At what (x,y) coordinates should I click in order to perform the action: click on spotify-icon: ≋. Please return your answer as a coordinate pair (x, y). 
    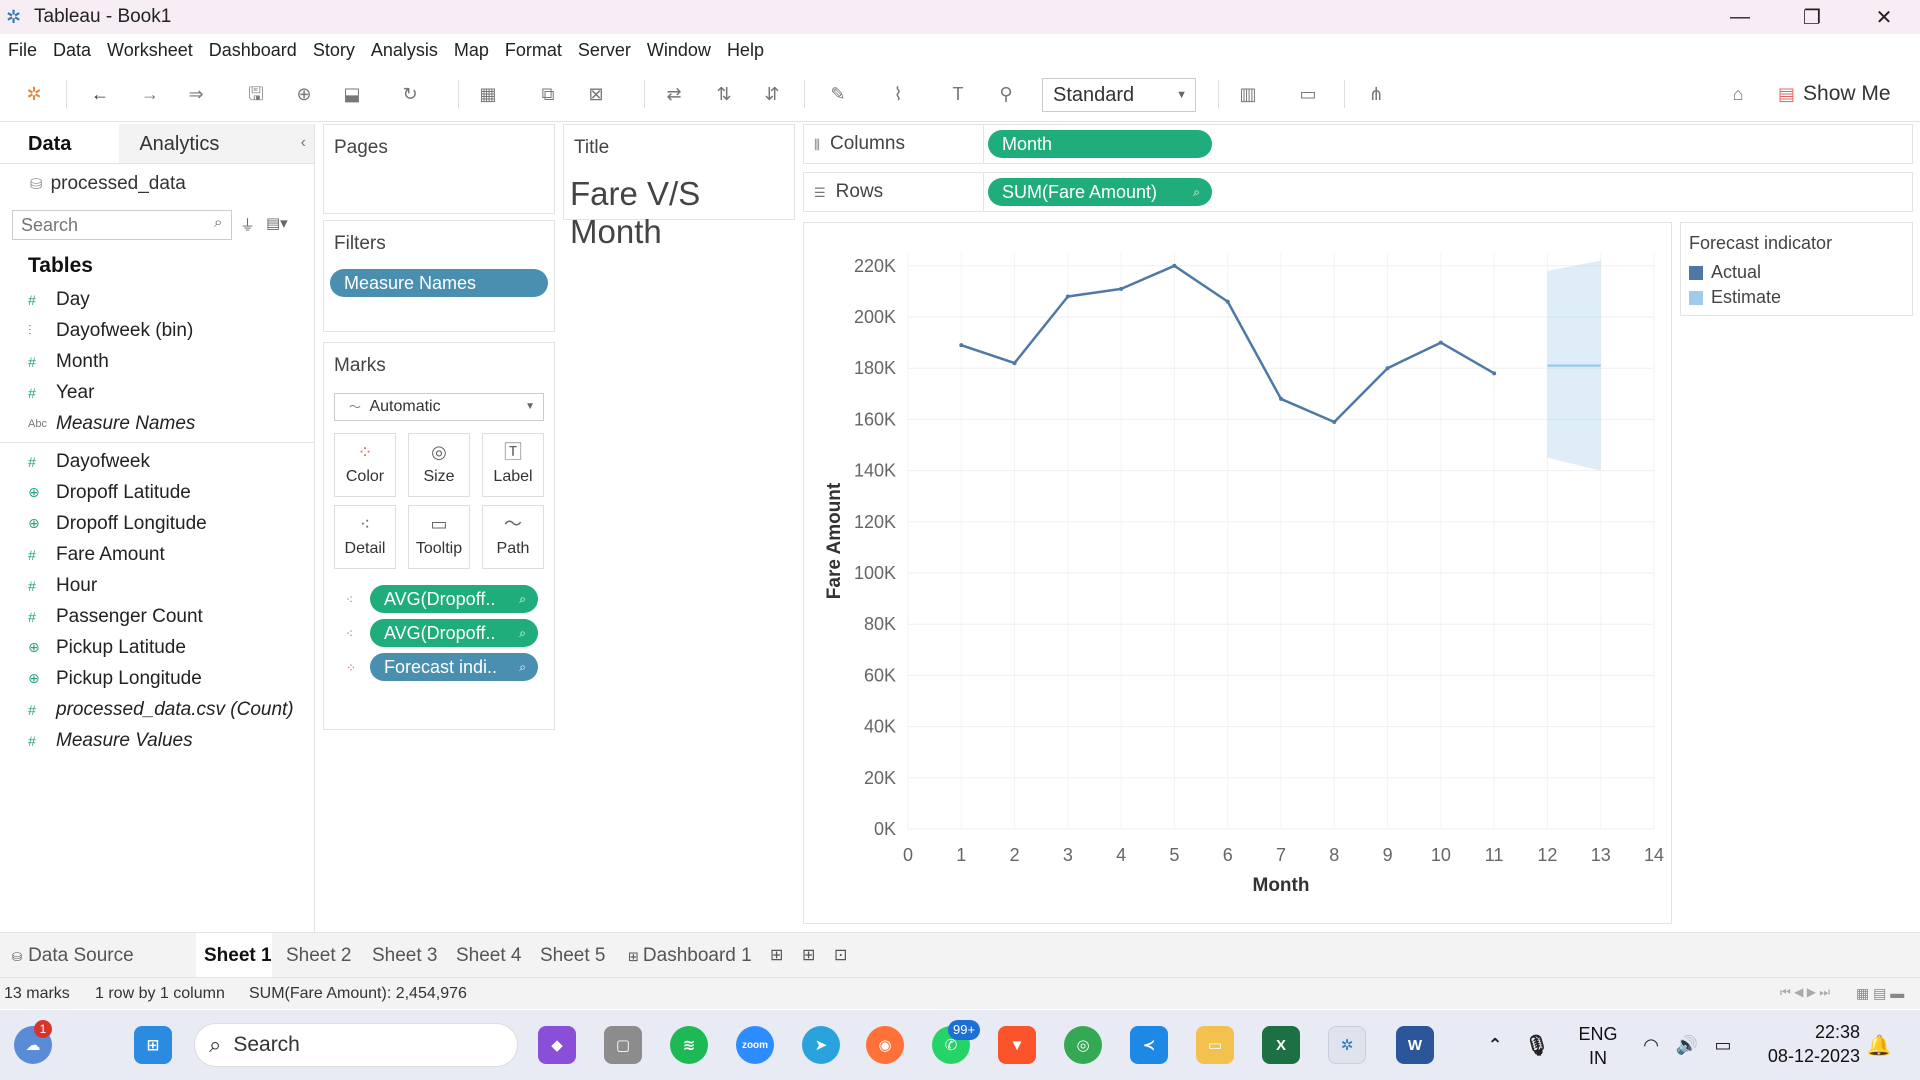
    Looking at the image, I should click on (689, 1045).